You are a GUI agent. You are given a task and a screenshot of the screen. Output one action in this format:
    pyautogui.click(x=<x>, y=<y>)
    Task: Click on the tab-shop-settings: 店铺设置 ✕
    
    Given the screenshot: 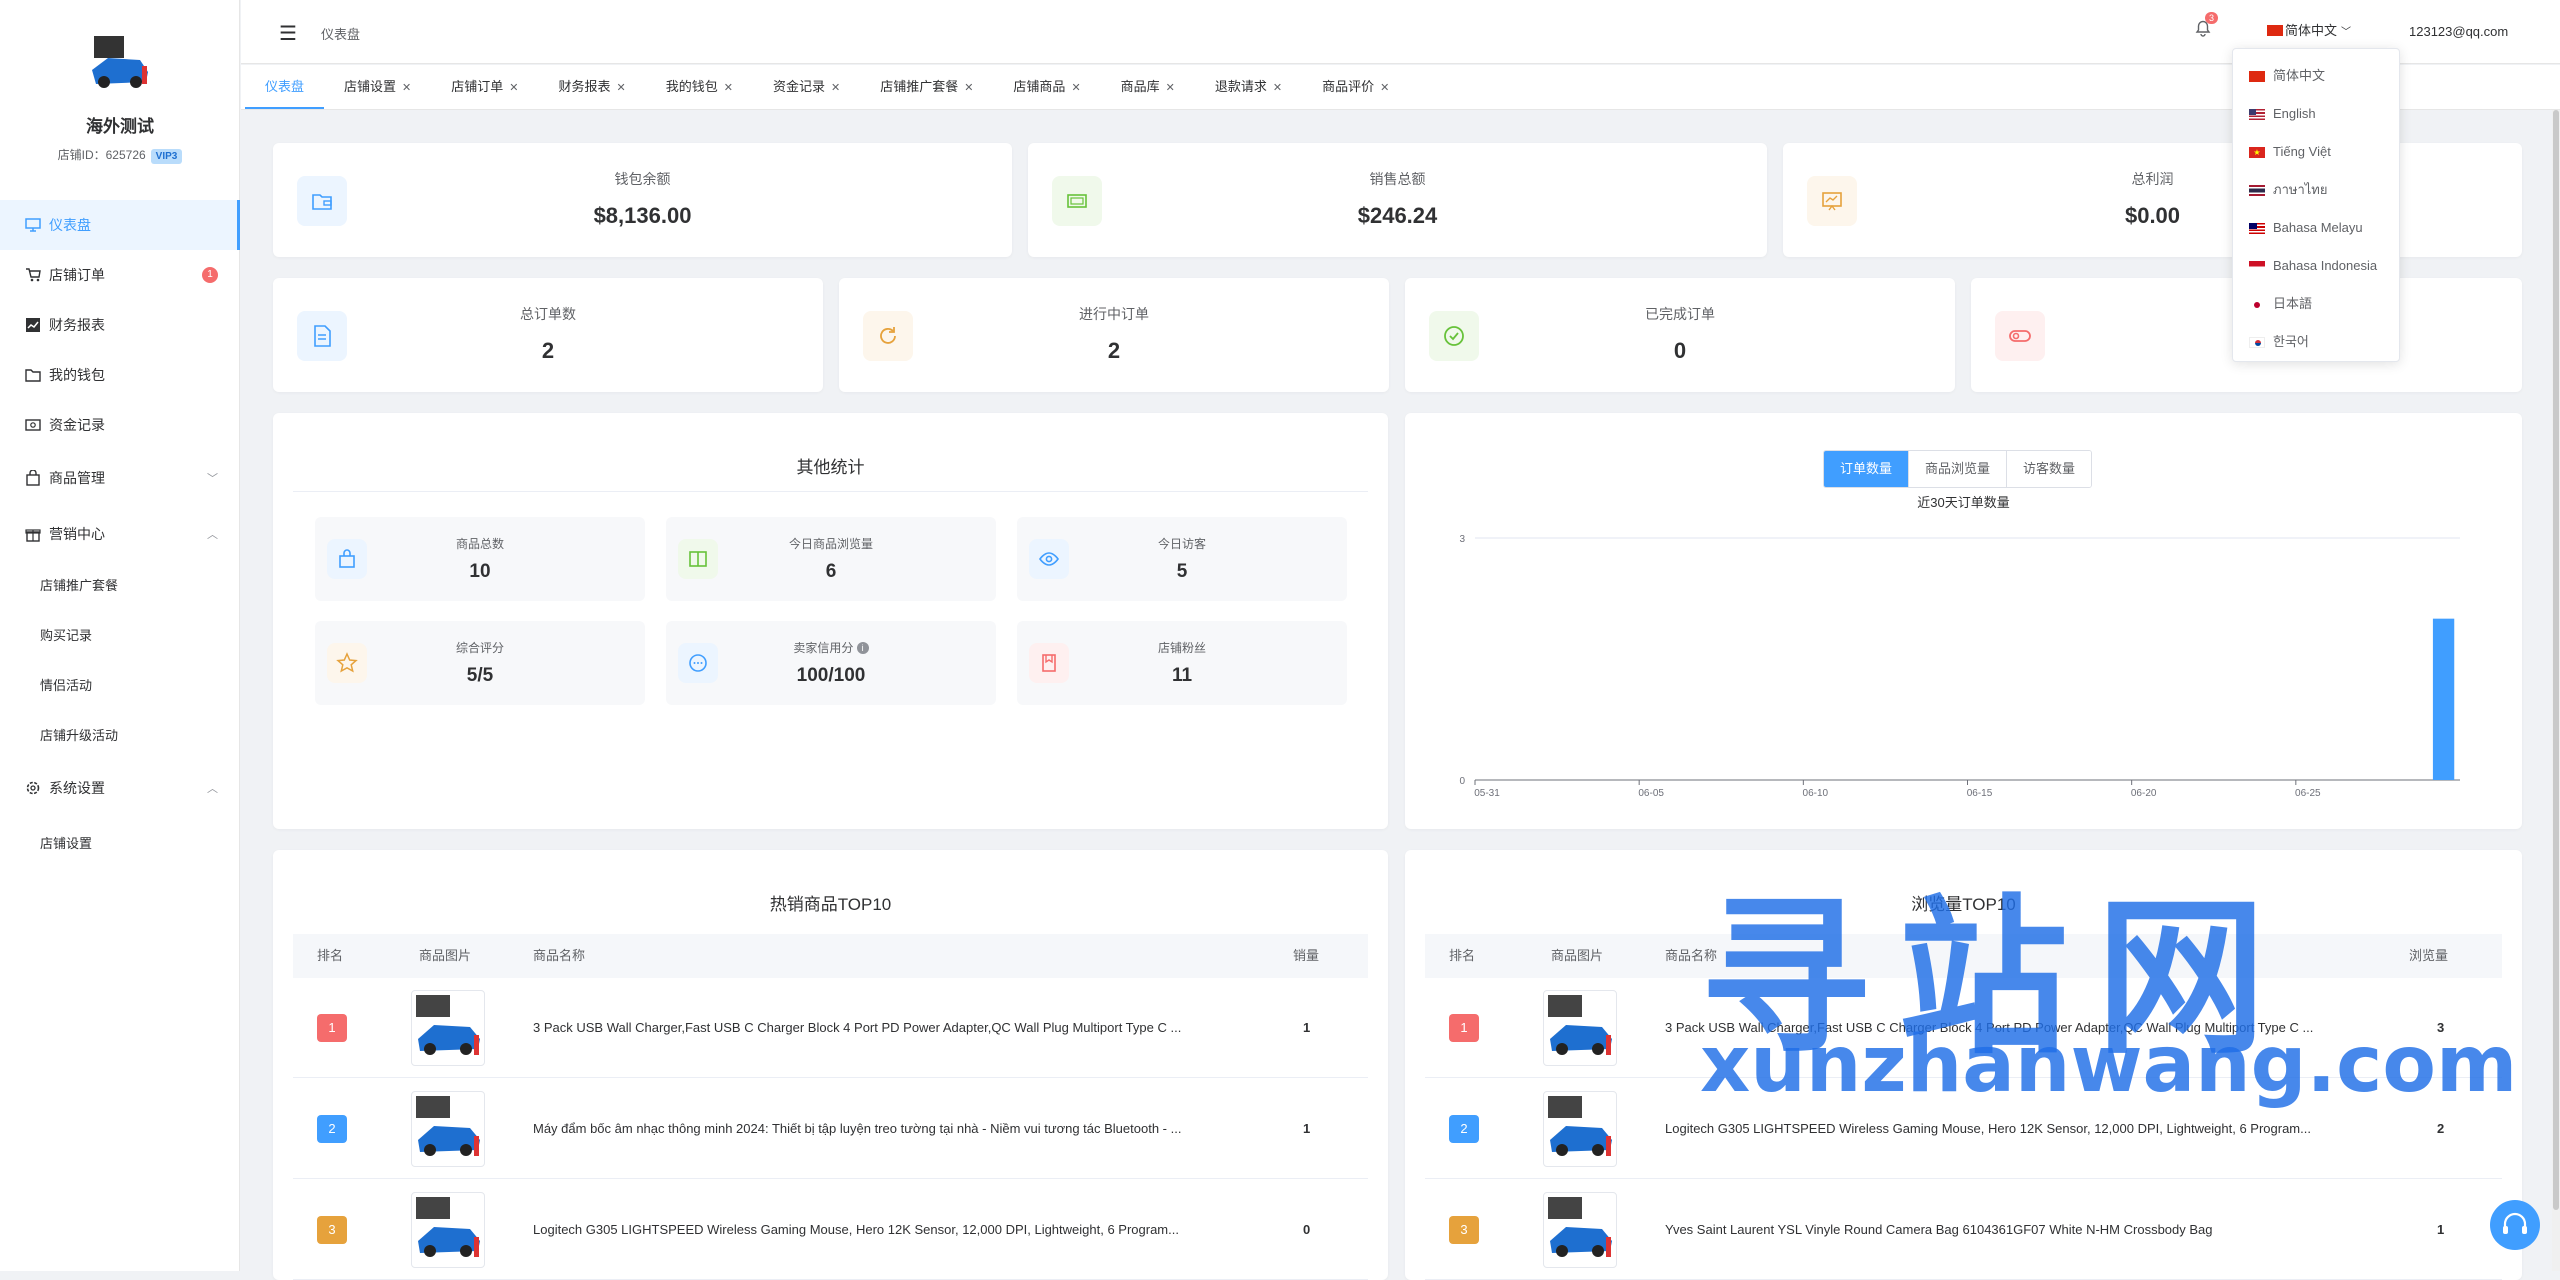 What is the action you would take?
    pyautogui.click(x=377, y=87)
    